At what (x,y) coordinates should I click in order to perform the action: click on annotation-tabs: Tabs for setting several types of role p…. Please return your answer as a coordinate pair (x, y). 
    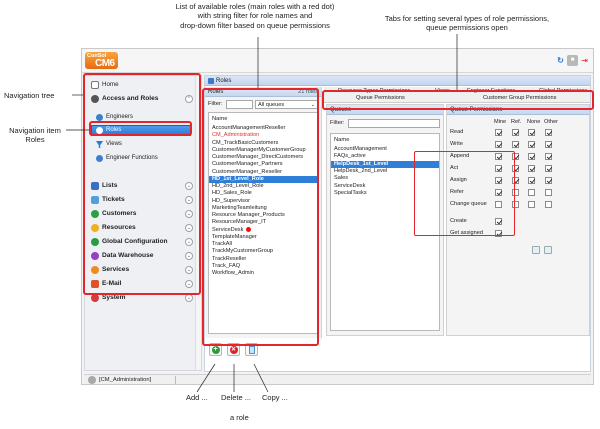
    Looking at the image, I should click on (467, 23).